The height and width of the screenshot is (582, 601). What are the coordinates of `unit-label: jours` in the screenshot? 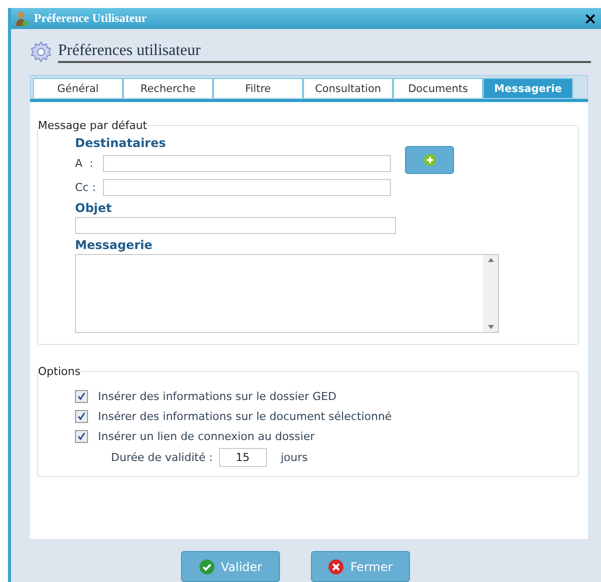 It's located at (294, 457).